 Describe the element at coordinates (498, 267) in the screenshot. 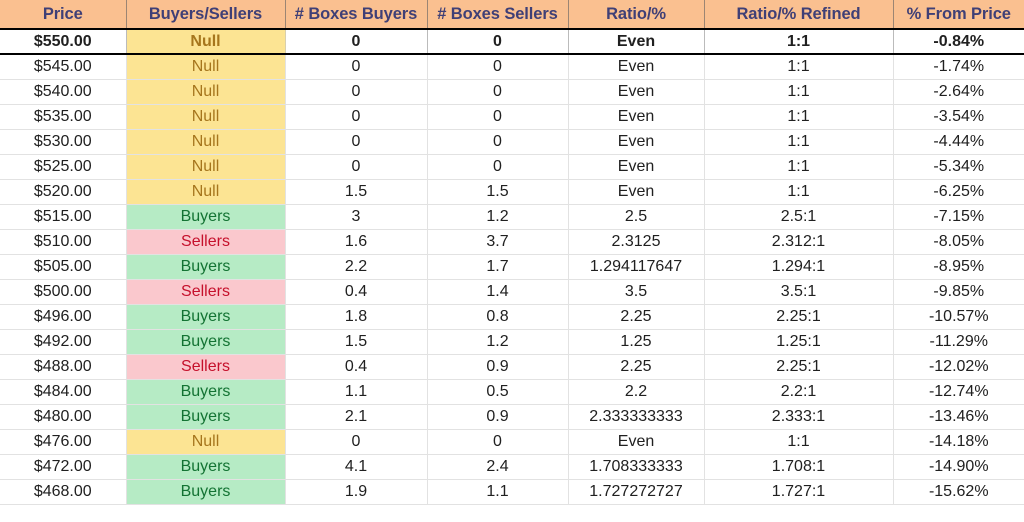

I see `cell-boxes-sellers: 1.7` at that location.